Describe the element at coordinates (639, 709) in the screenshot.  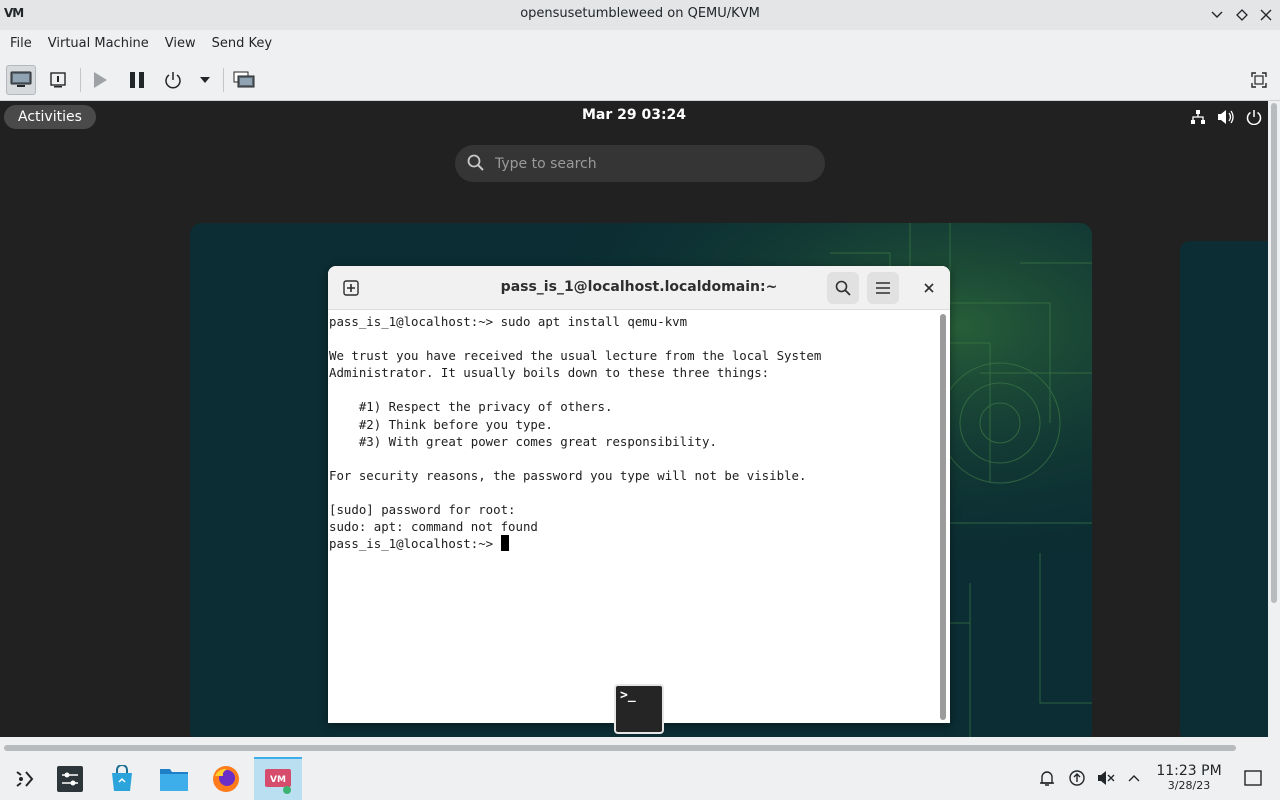
I see `terminal-app-icon: >_` at that location.